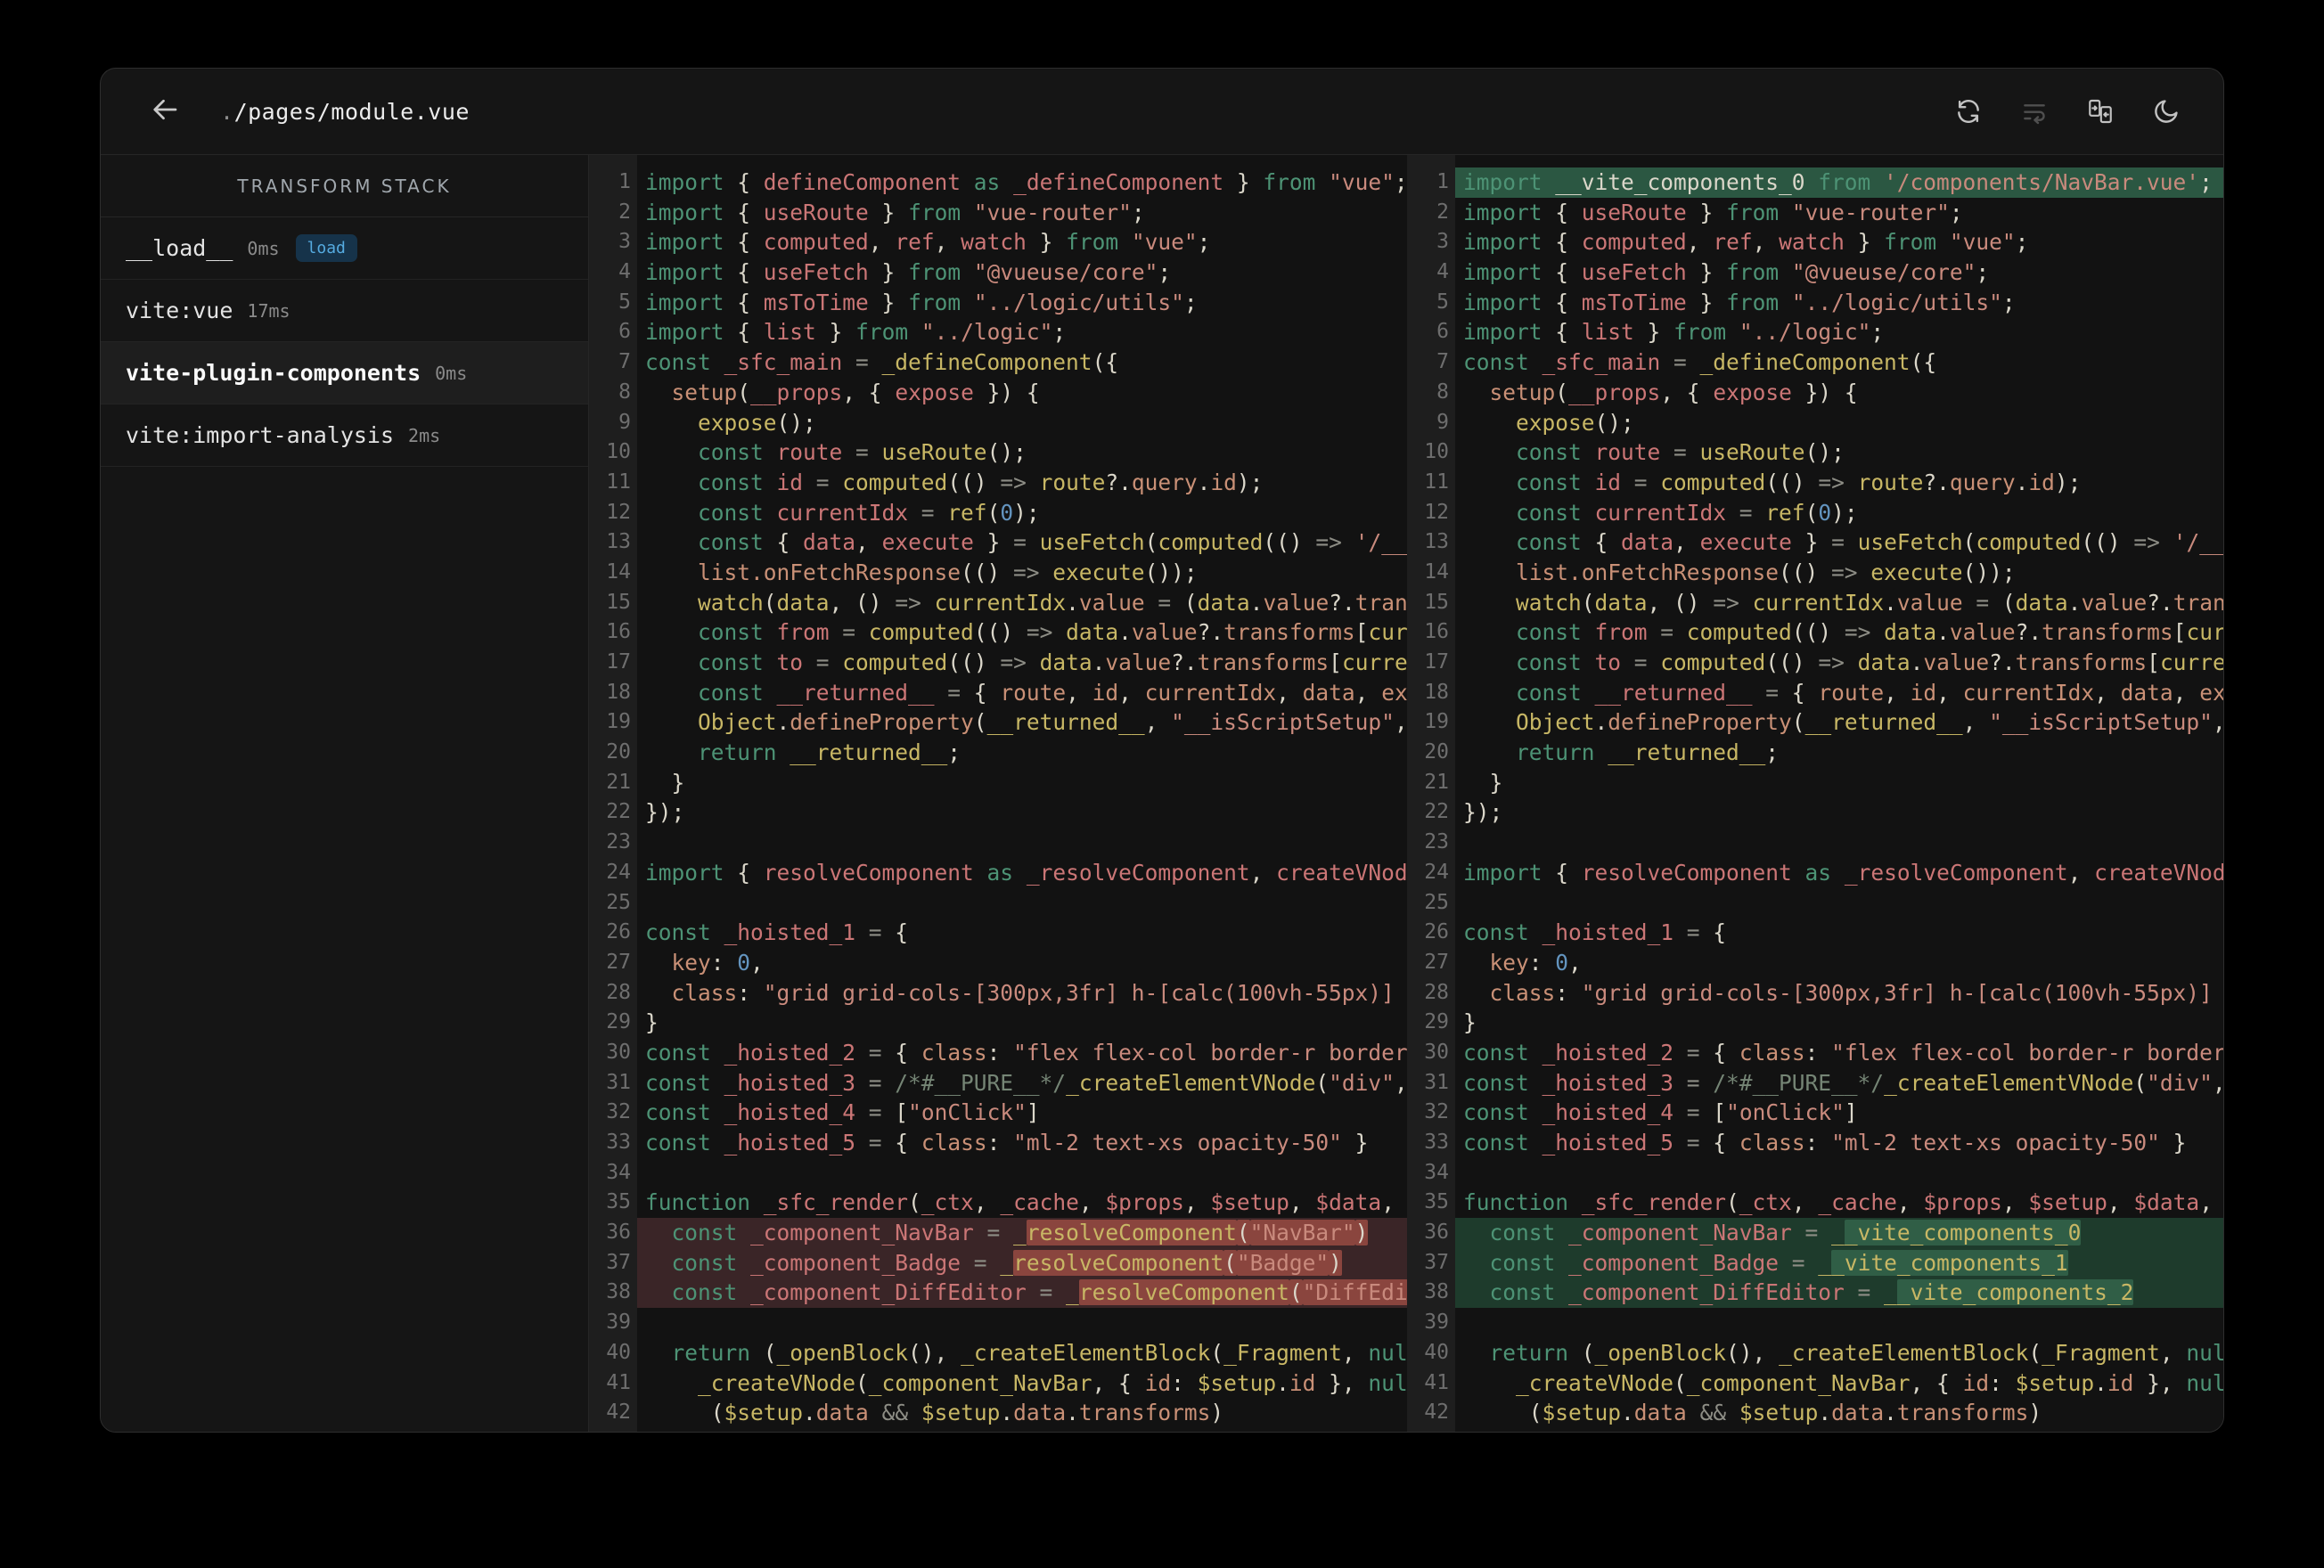  What do you see at coordinates (344, 311) in the screenshot?
I see `sidebar-item-vite-vue: vite:vue 17ms` at bounding box center [344, 311].